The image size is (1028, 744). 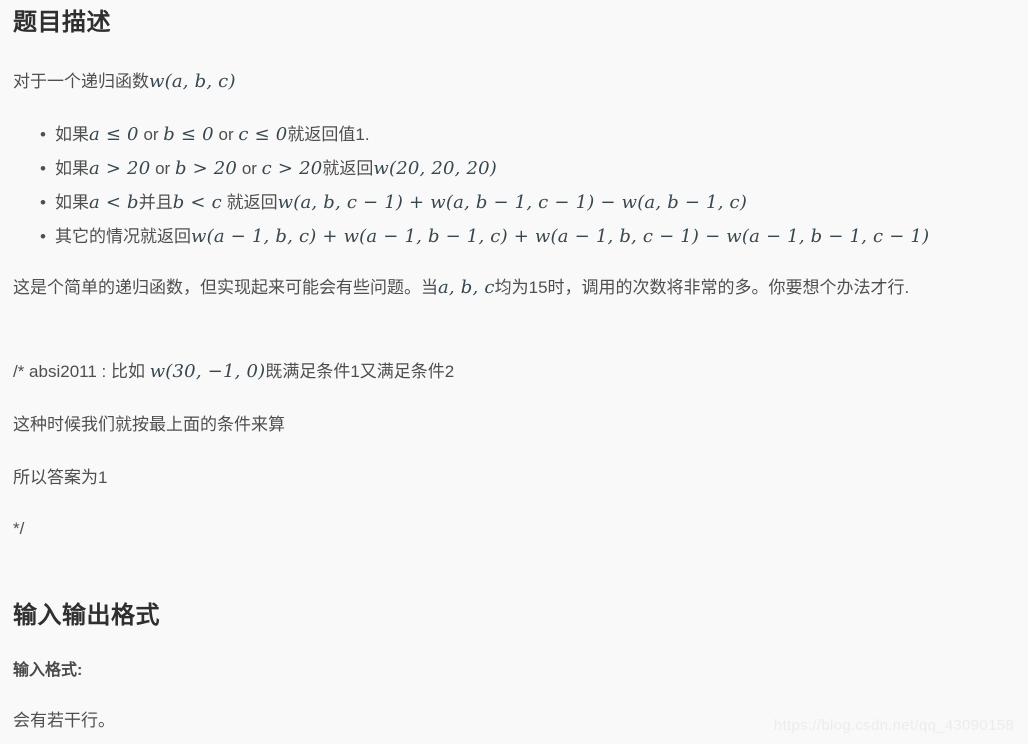 What do you see at coordinates (207, 371) in the screenshot?
I see `comment-open-math: w(30, −1, 0)` at bounding box center [207, 371].